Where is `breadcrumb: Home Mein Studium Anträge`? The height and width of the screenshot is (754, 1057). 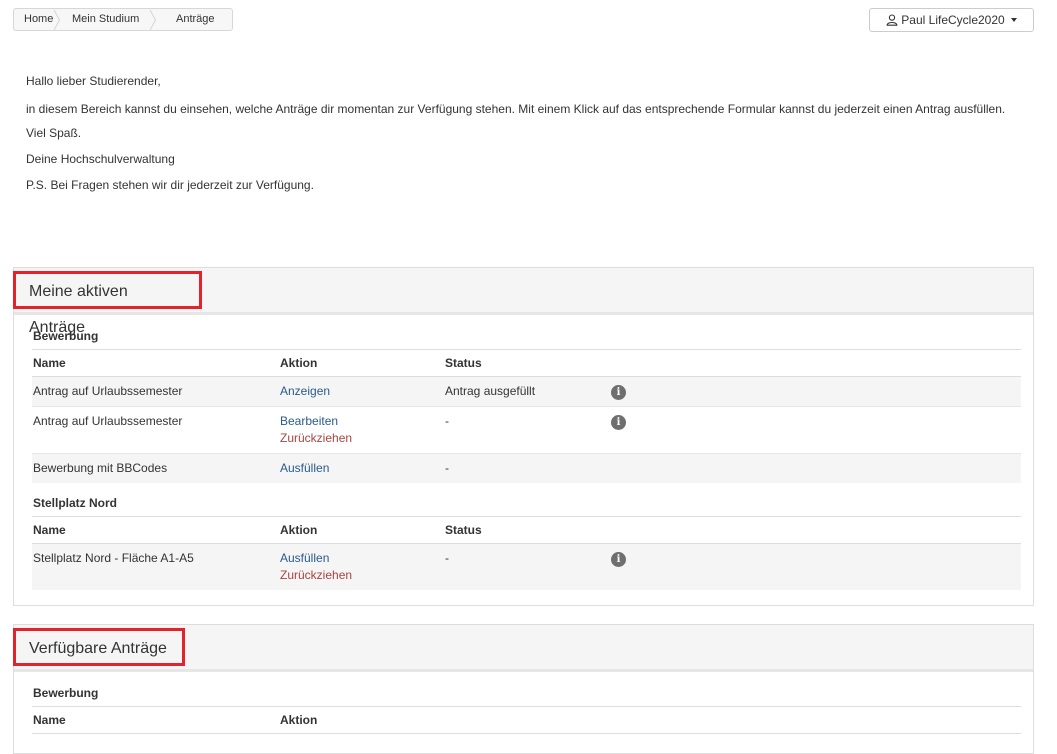
breadcrumb: Home Mein Studium Anträge is located at coordinates (123, 19).